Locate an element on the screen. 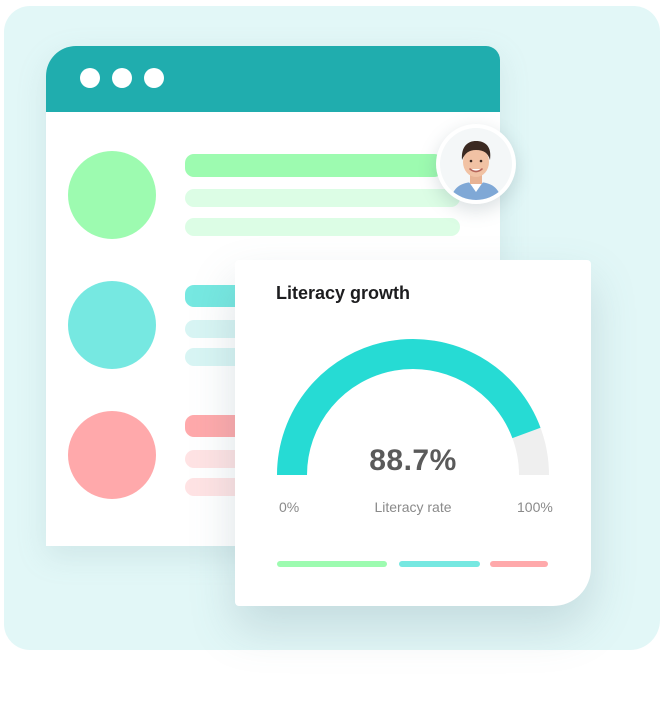 This screenshot has height=707, width=662. user-avatar-icon is located at coordinates (476, 164).